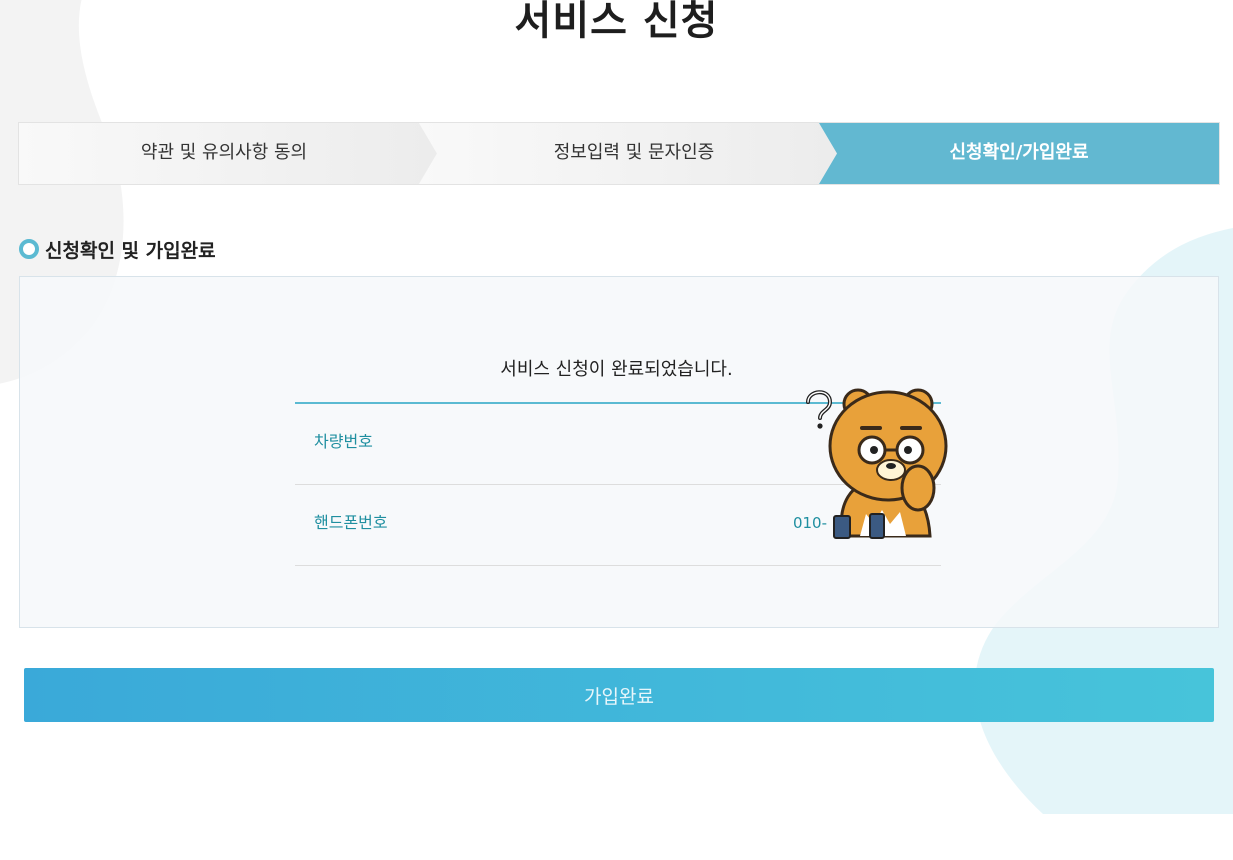 Image resolution: width=1233 pixels, height=860 pixels. I want to click on section-header: 신청확인 및 가입완료, so click(117, 249).